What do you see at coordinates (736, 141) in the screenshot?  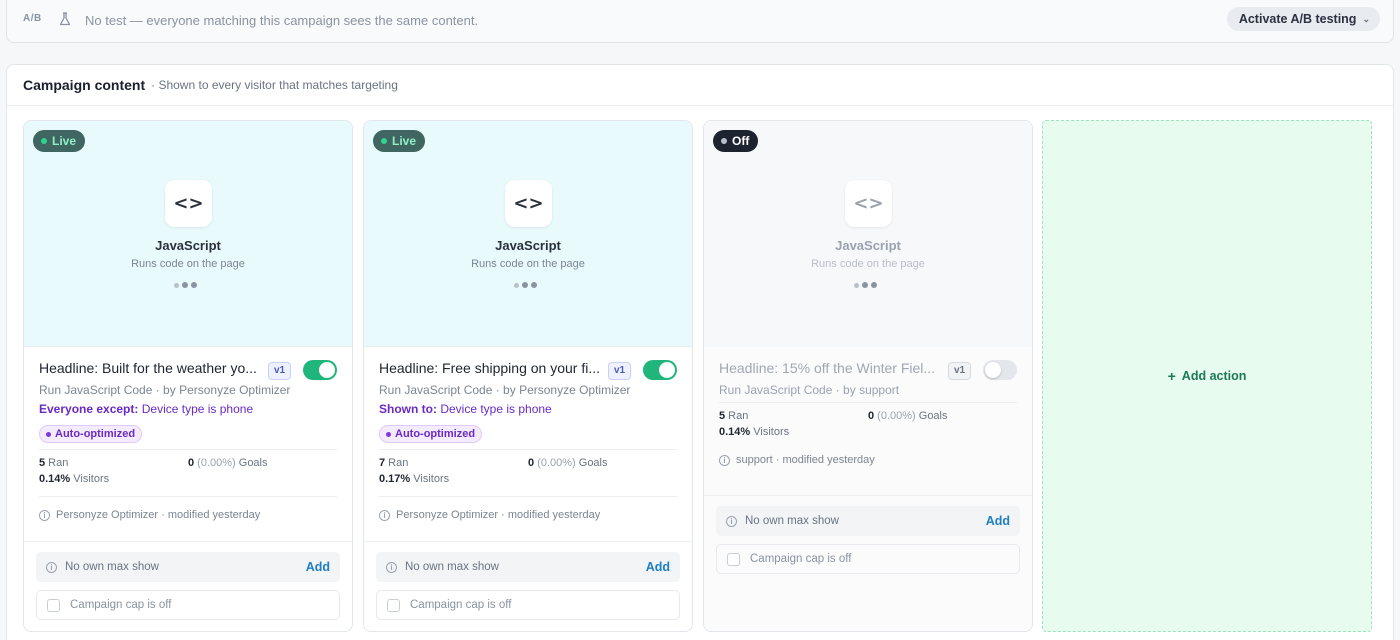 I see `status-badge: Off` at bounding box center [736, 141].